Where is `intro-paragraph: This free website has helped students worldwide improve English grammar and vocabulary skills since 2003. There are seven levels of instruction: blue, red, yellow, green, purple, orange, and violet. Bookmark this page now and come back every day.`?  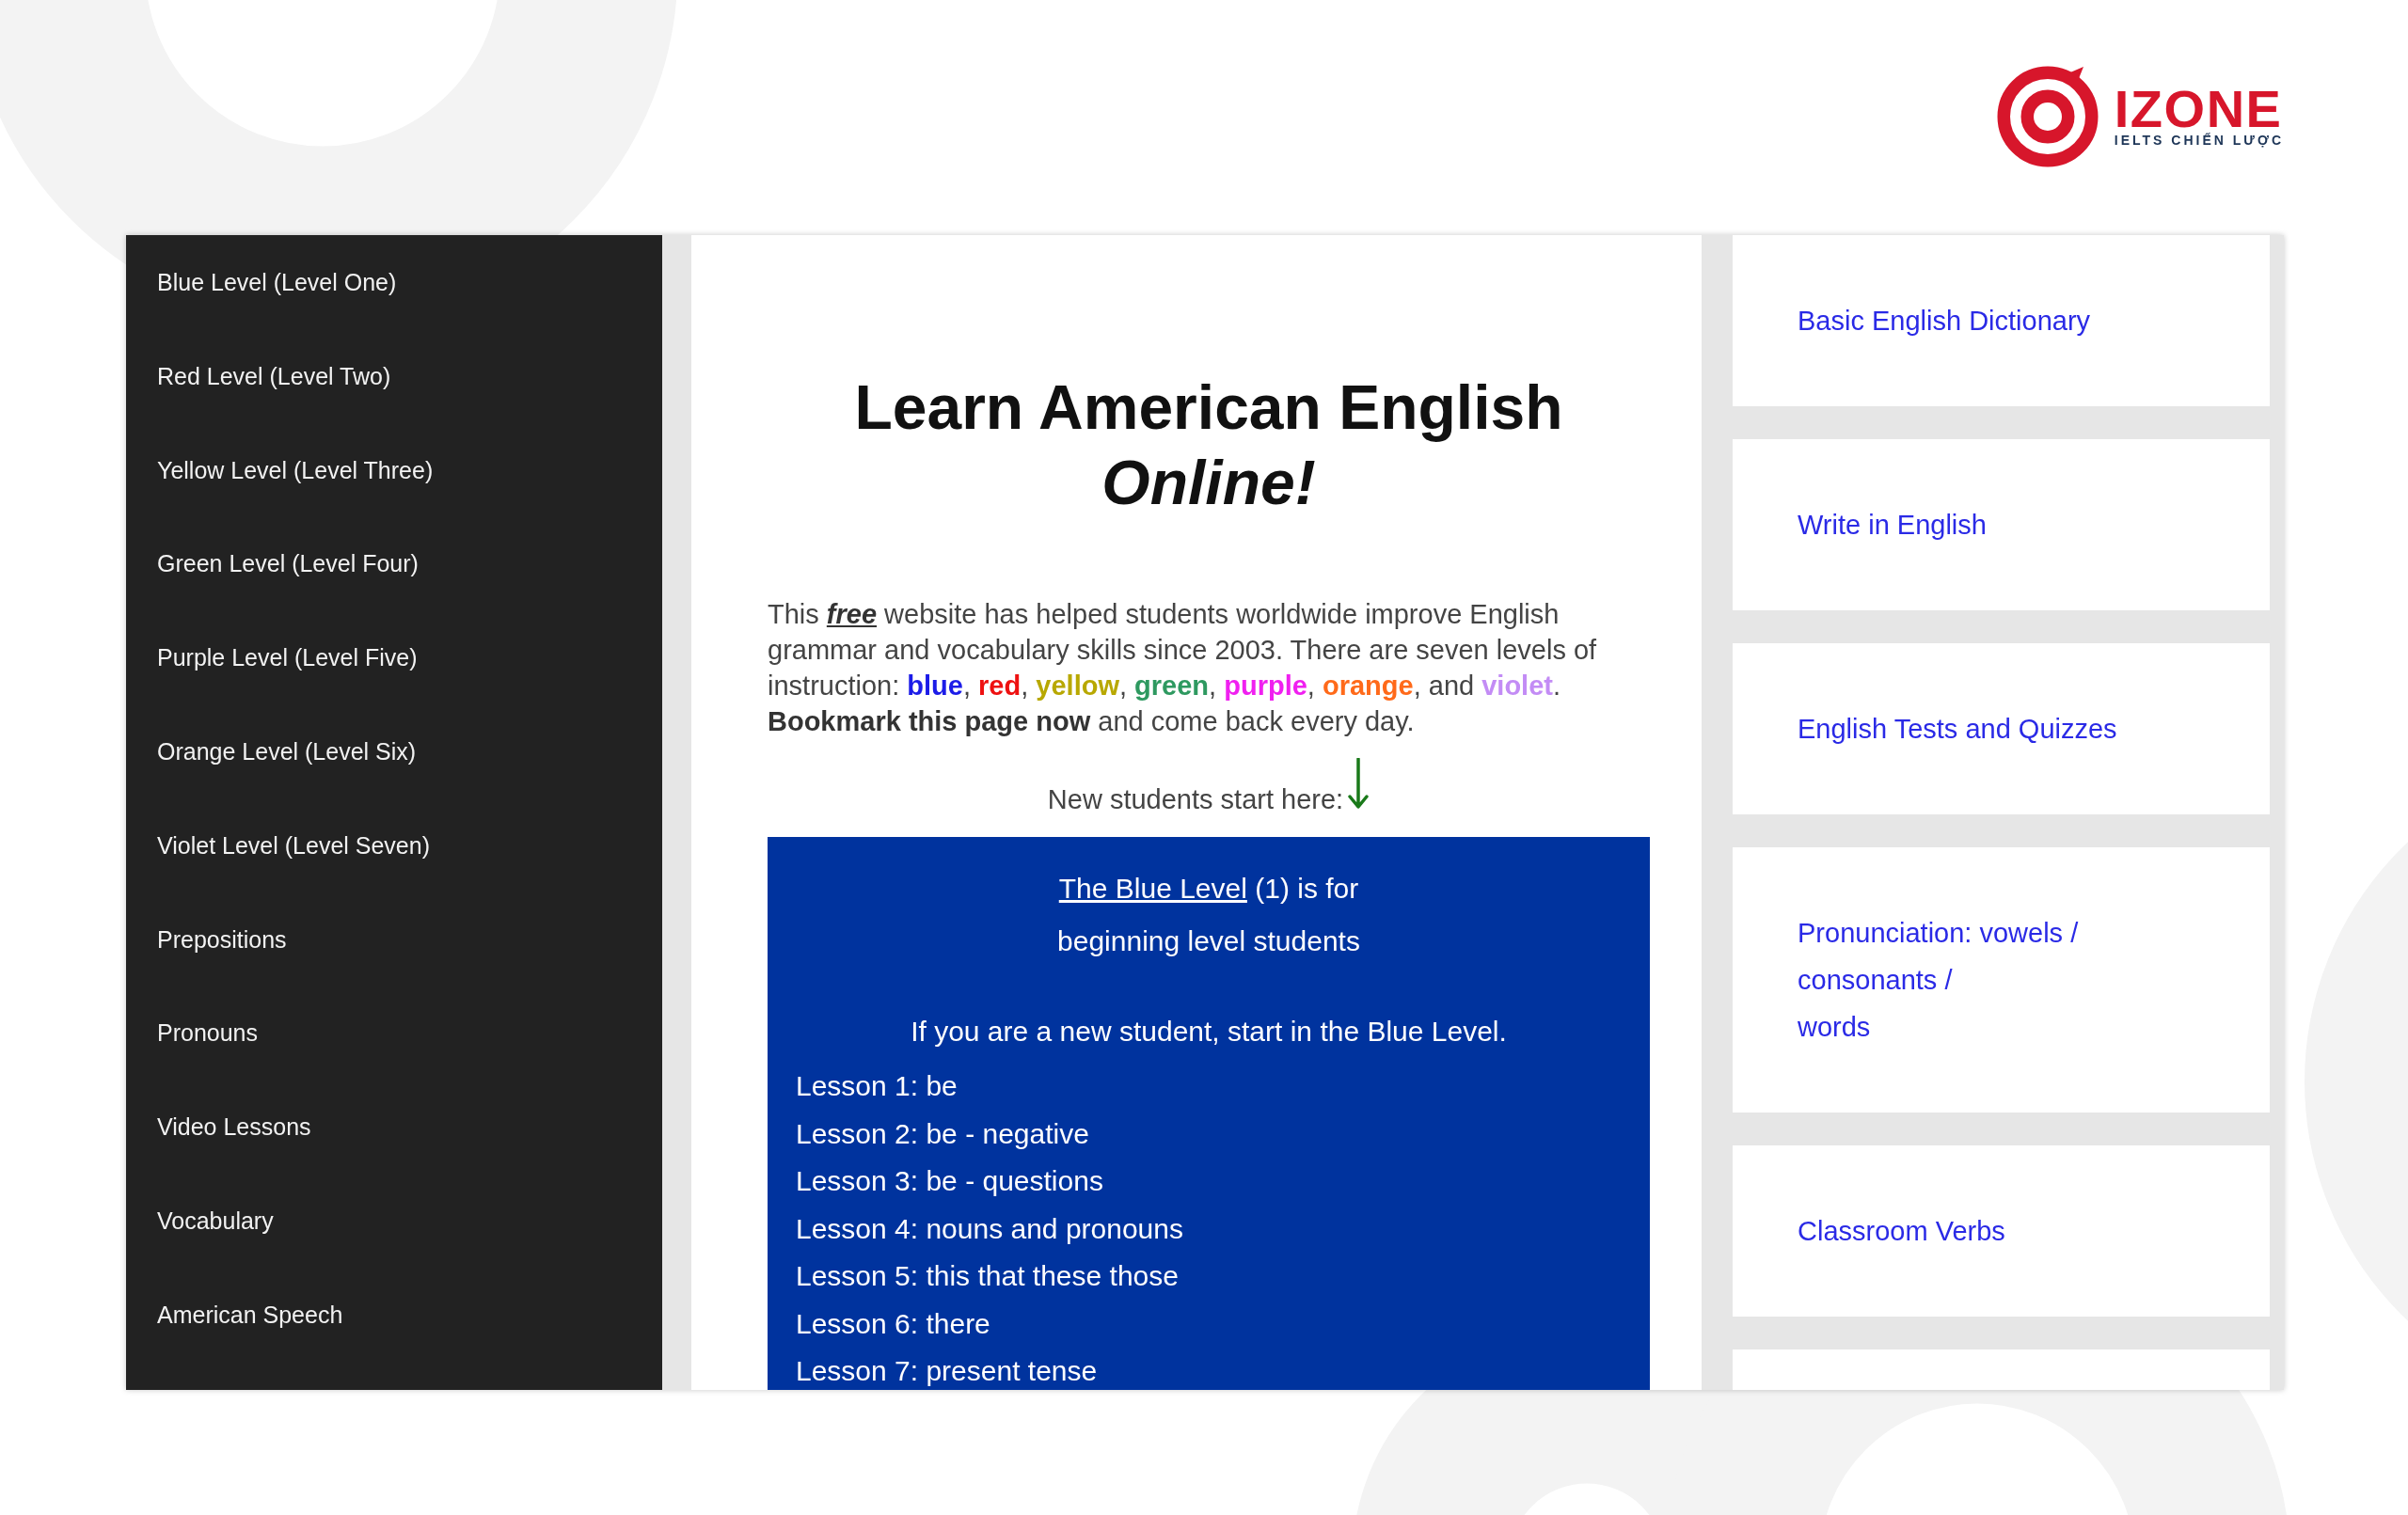 intro-paragraph: This free website has helped students worldwide improve English grammar and vocabulary skills since 2003. There are seven levels of instruction: blue, red, yellow, green, purple, orange, and violet. Bookmark this page now and come back every day. is located at coordinates (1183, 668).